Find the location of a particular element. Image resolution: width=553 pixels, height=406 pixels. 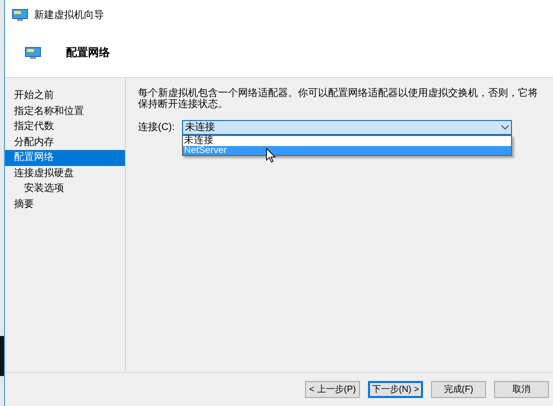

wizard-button: < 上一步(P) is located at coordinates (332, 389).